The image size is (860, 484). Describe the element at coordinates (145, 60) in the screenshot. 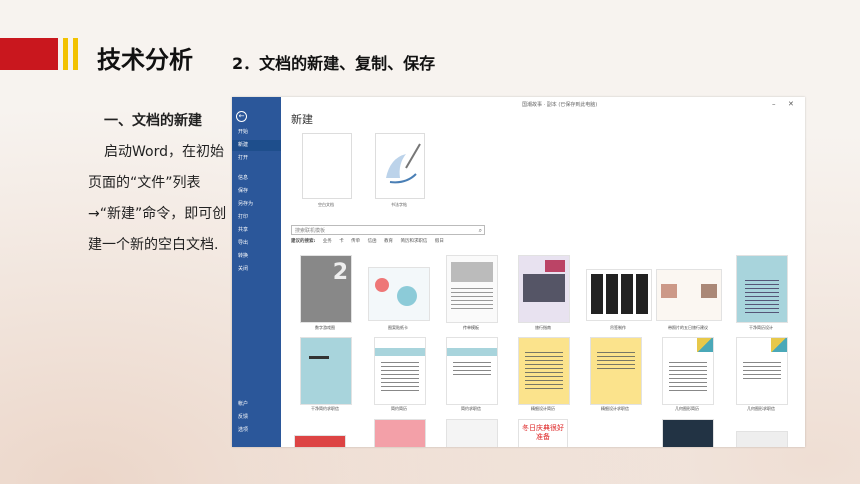

I see `section-title: 技术分析` at that location.